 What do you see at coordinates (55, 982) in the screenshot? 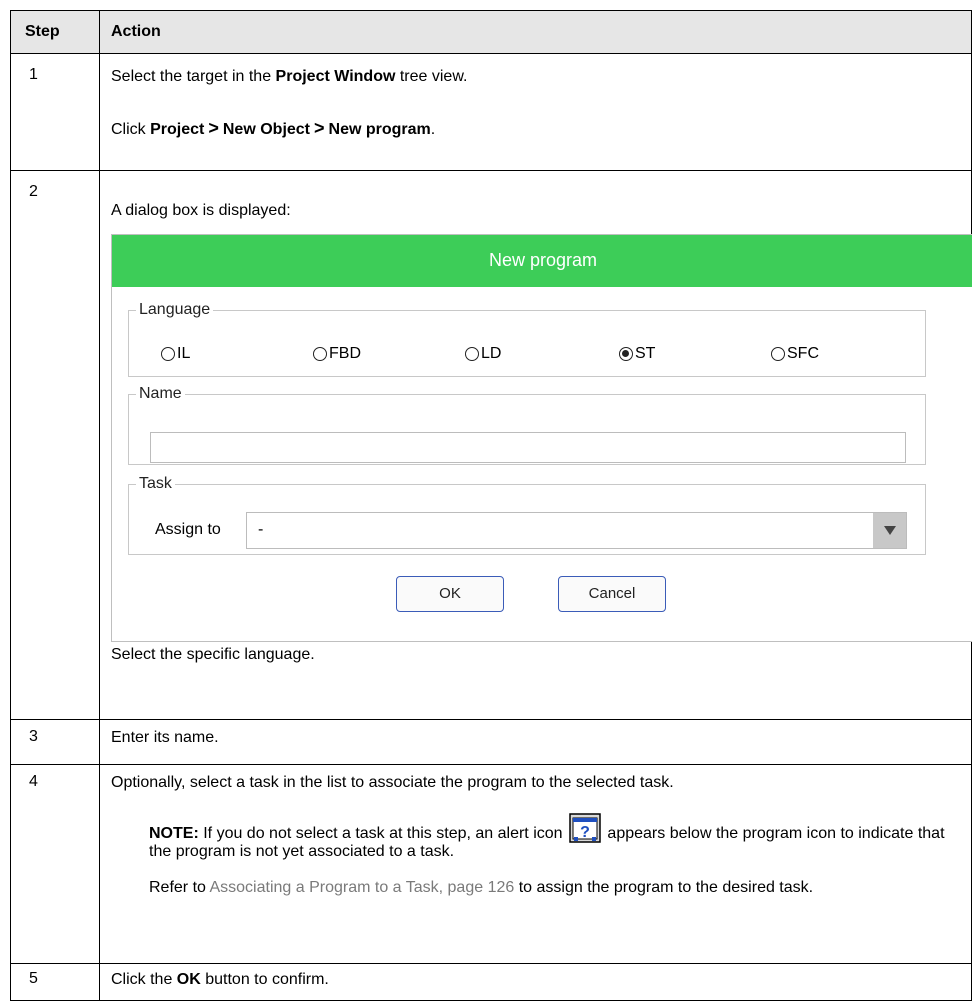
I see `step-number: 5` at bounding box center [55, 982].